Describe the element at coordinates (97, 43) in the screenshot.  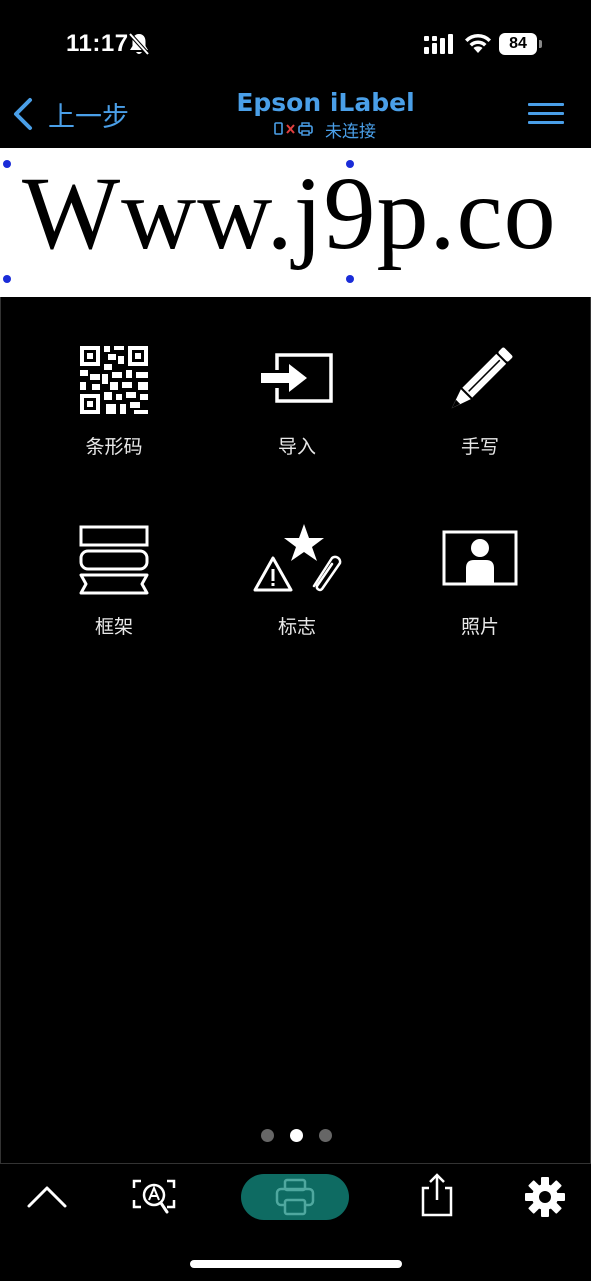
I see `status-time: 11:17` at that location.